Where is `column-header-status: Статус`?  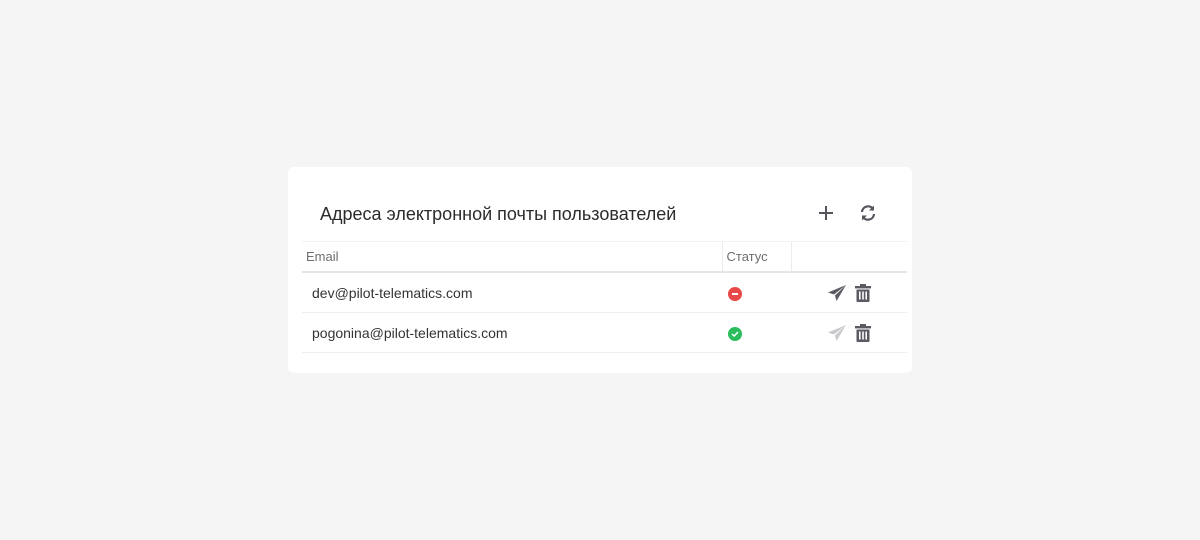 column-header-status: Статус is located at coordinates (757, 257).